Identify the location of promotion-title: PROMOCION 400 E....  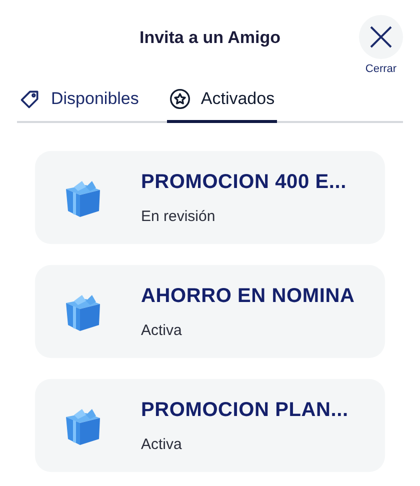
(243, 182).